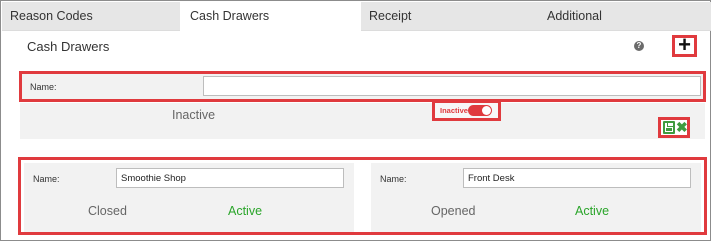 The width and height of the screenshot is (711, 241). I want to click on drawer-card: Name: Opened Active, so click(536, 197).